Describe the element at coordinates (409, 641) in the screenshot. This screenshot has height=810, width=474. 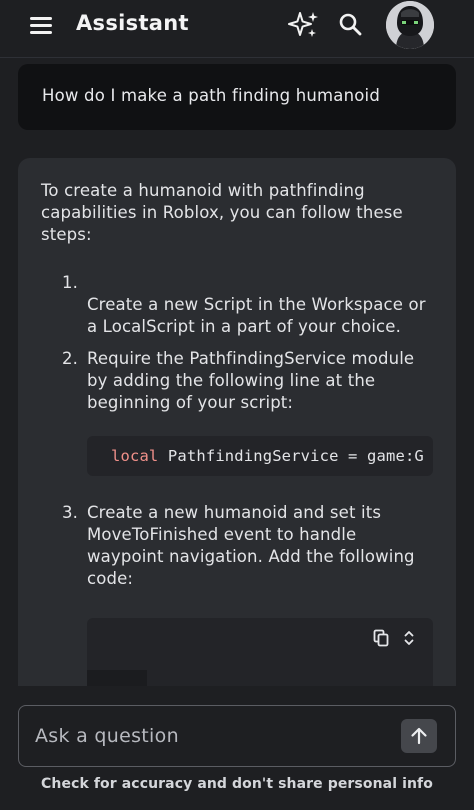
I see `expand-icon` at that location.